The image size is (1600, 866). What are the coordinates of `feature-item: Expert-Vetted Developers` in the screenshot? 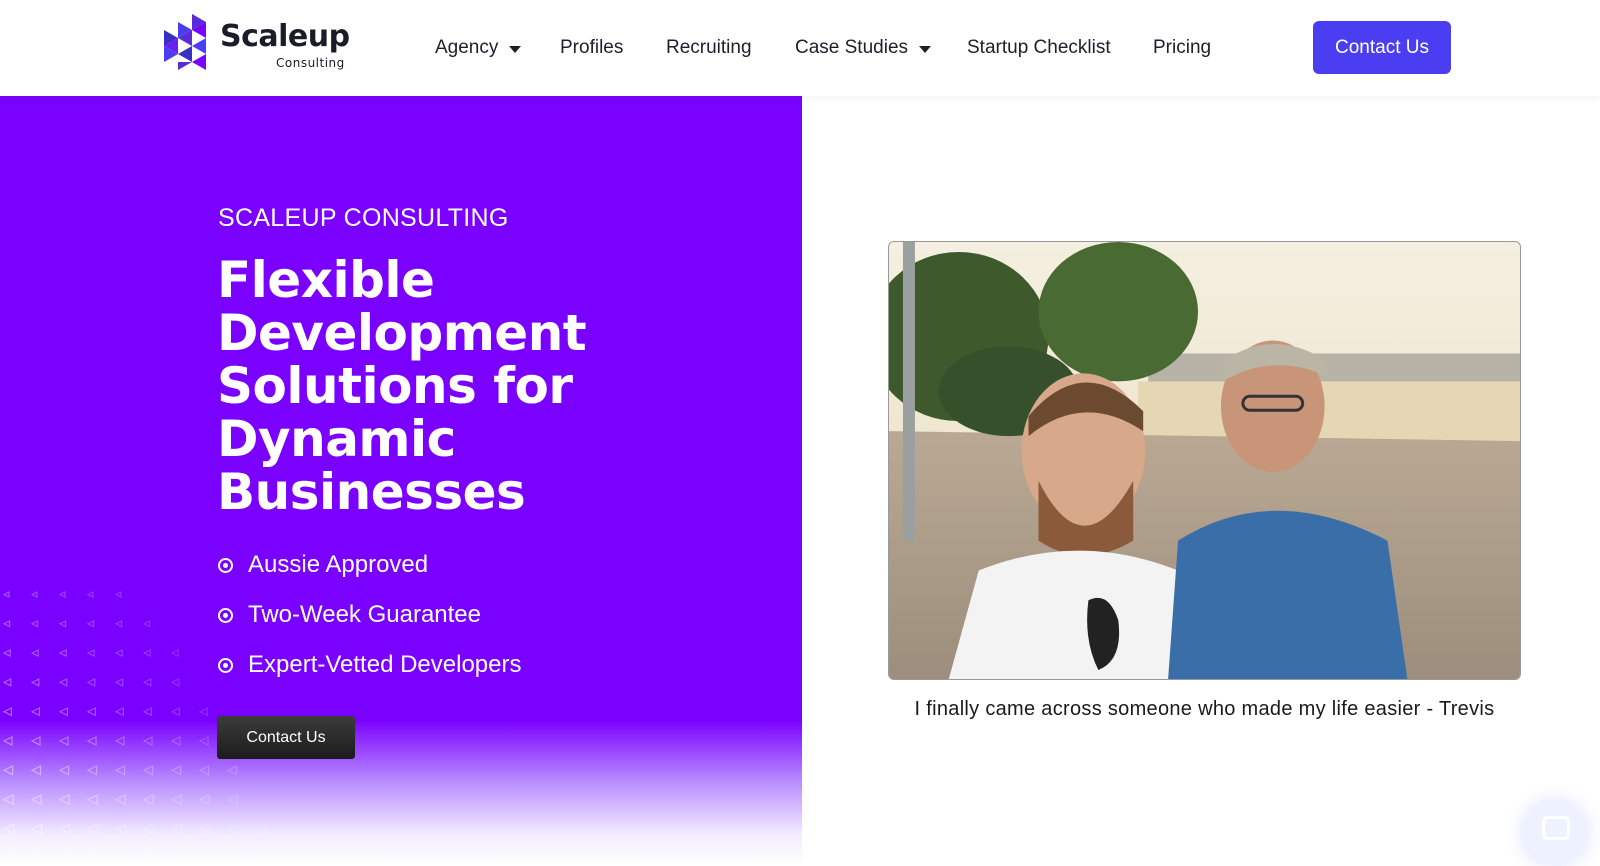 It's located at (369, 665).